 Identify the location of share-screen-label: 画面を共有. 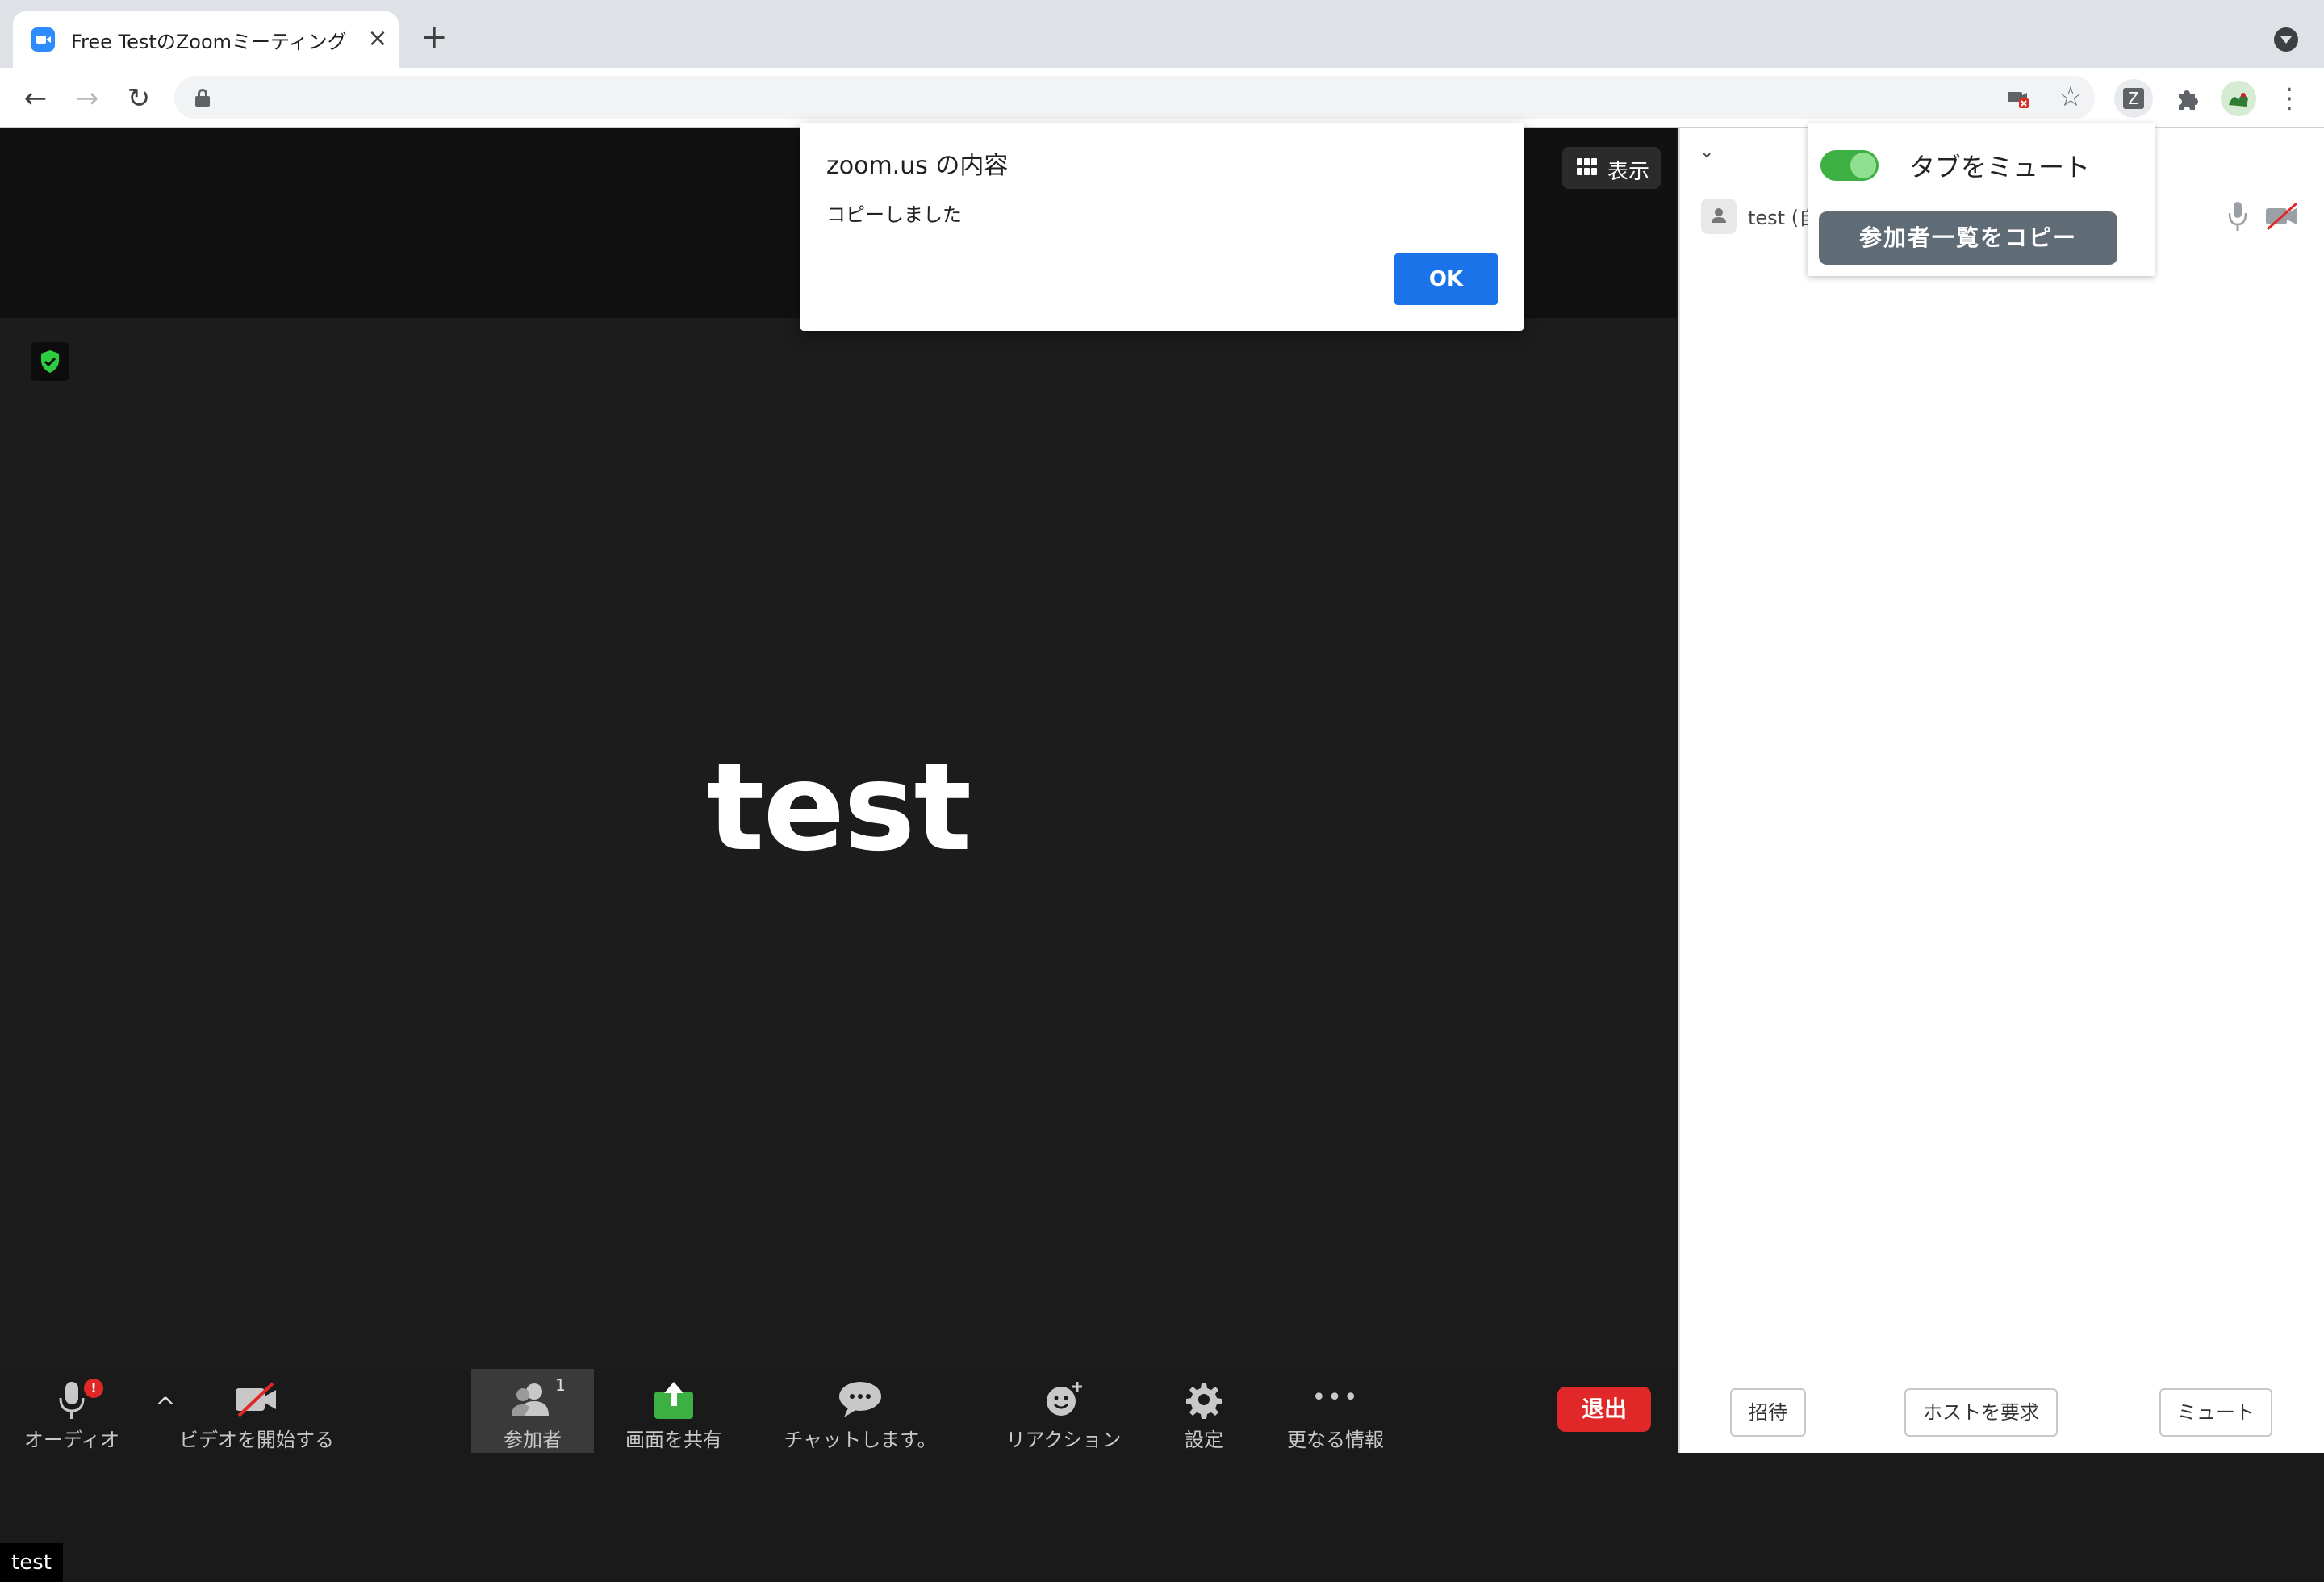
(673, 1440).